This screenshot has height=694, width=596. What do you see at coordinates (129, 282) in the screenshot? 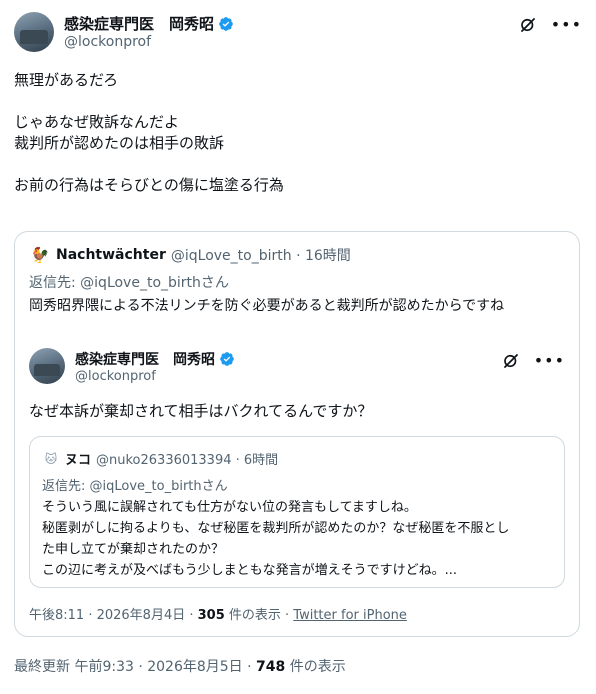
I see `quote-reply-to: 返信先: @iqLove_to_birthさん` at bounding box center [129, 282].